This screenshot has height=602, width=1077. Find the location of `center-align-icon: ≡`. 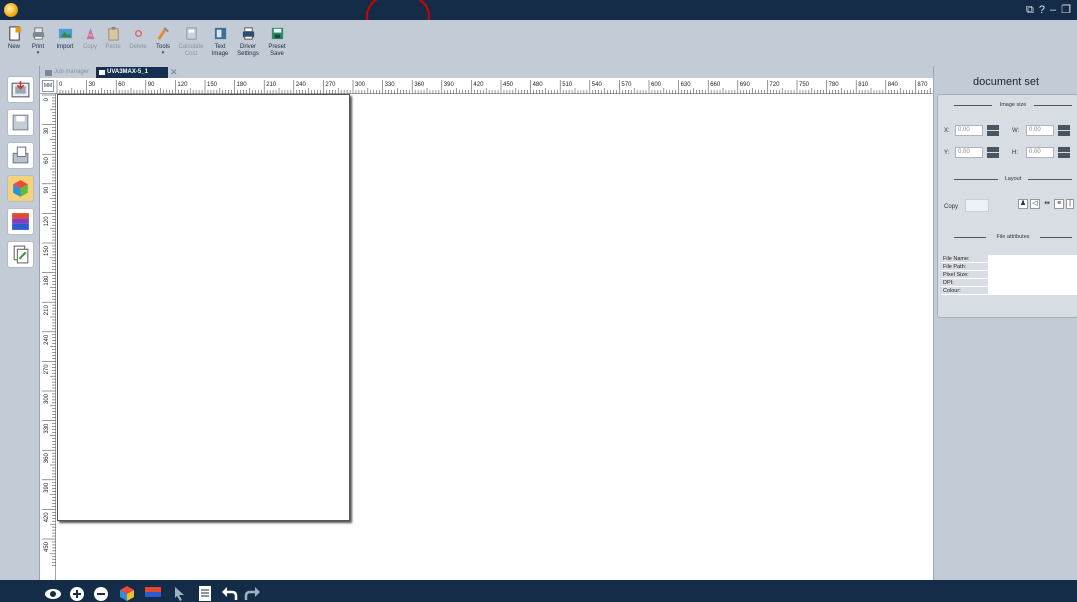

center-align-icon: ≡ is located at coordinates (1059, 204).